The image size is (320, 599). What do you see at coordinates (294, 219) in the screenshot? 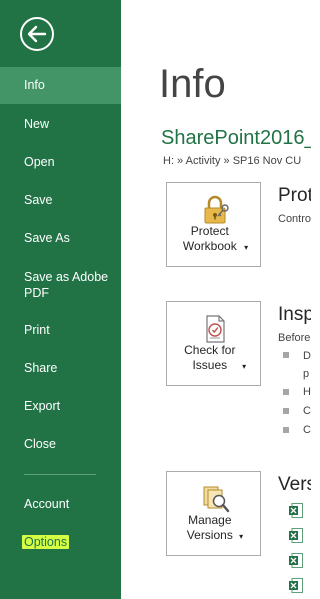
I see `protect-section-text: Contro` at bounding box center [294, 219].